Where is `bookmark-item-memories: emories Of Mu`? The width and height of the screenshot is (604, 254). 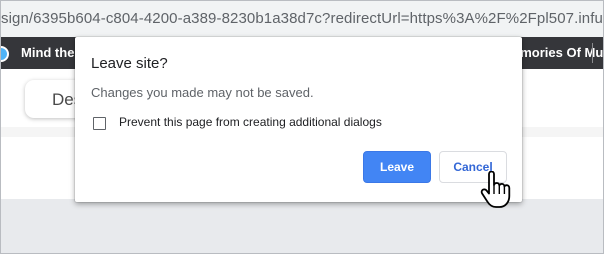 bookmark-item-memories: emories Of Mu is located at coordinates (558, 52).